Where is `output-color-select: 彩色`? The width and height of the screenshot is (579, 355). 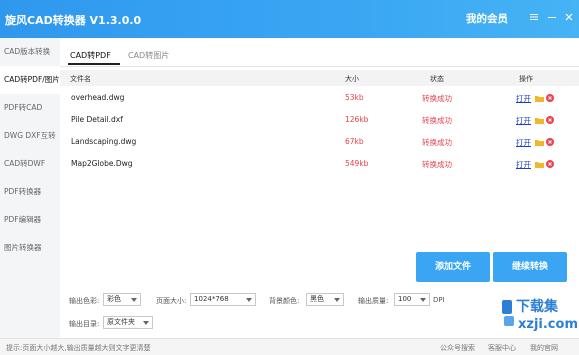 output-color-select: 彩色 is located at coordinates (122, 299).